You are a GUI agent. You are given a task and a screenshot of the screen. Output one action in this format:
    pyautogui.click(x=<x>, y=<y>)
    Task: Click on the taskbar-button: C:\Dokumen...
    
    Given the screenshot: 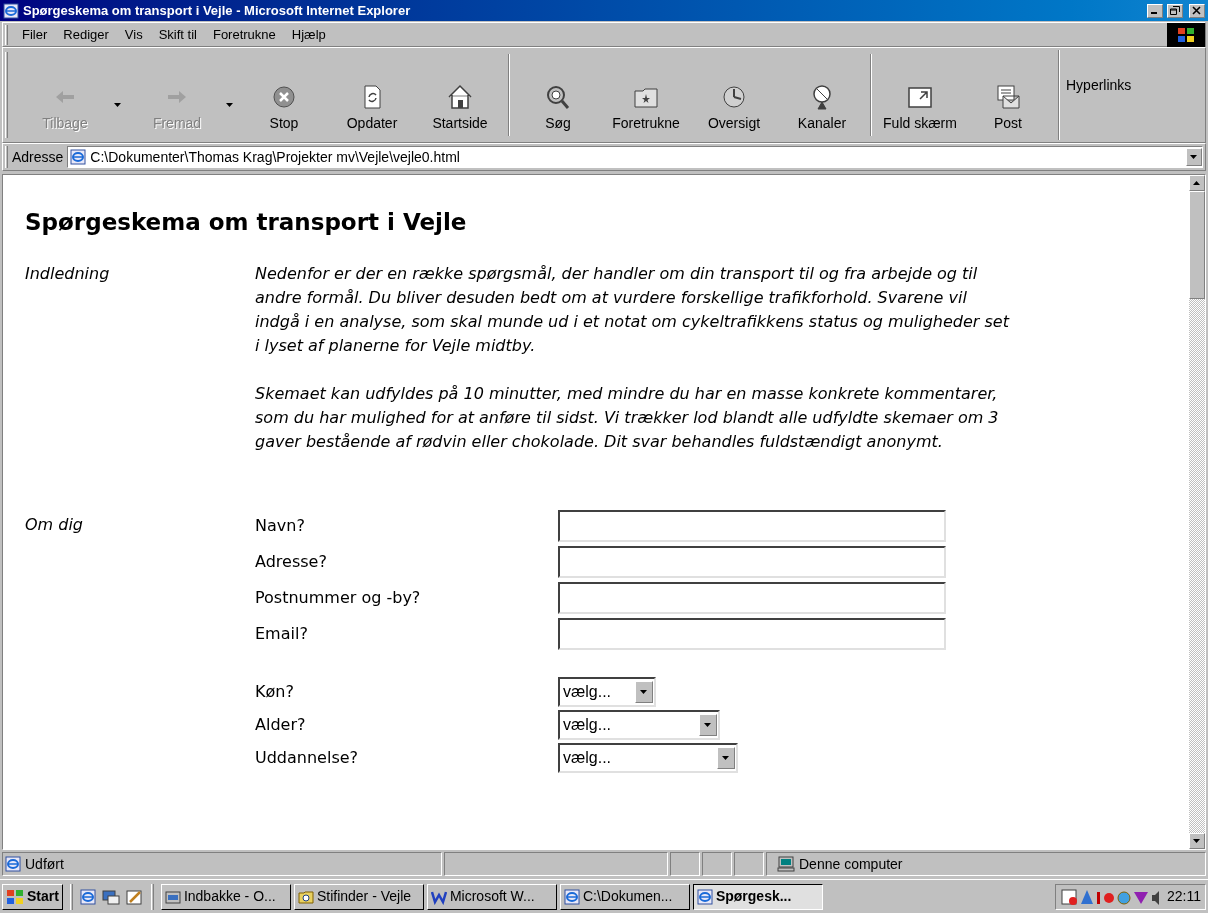 What is the action you would take?
    pyautogui.click(x=624, y=896)
    